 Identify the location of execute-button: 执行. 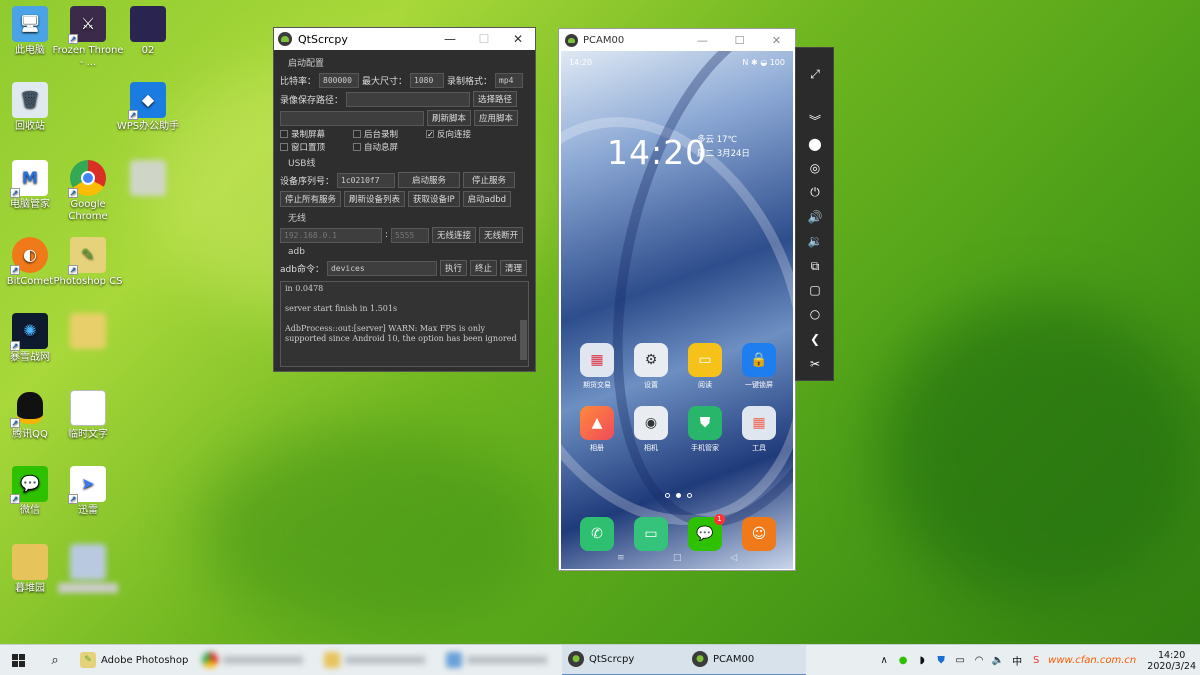
(453, 268).